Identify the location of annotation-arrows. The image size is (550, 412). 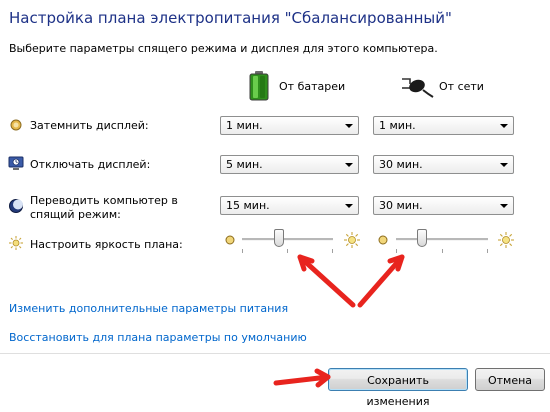
(339, 321).